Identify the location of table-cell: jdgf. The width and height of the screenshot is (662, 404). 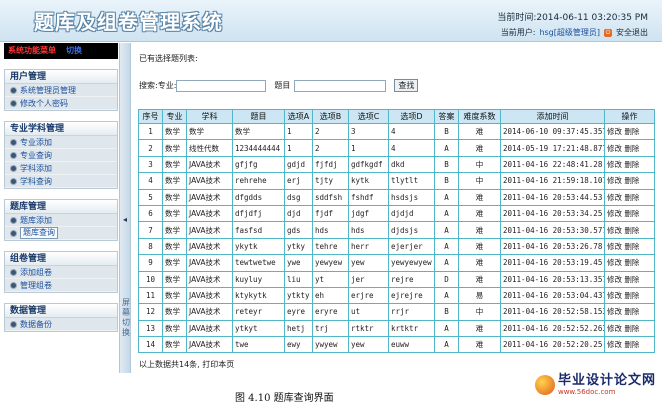
(368, 213).